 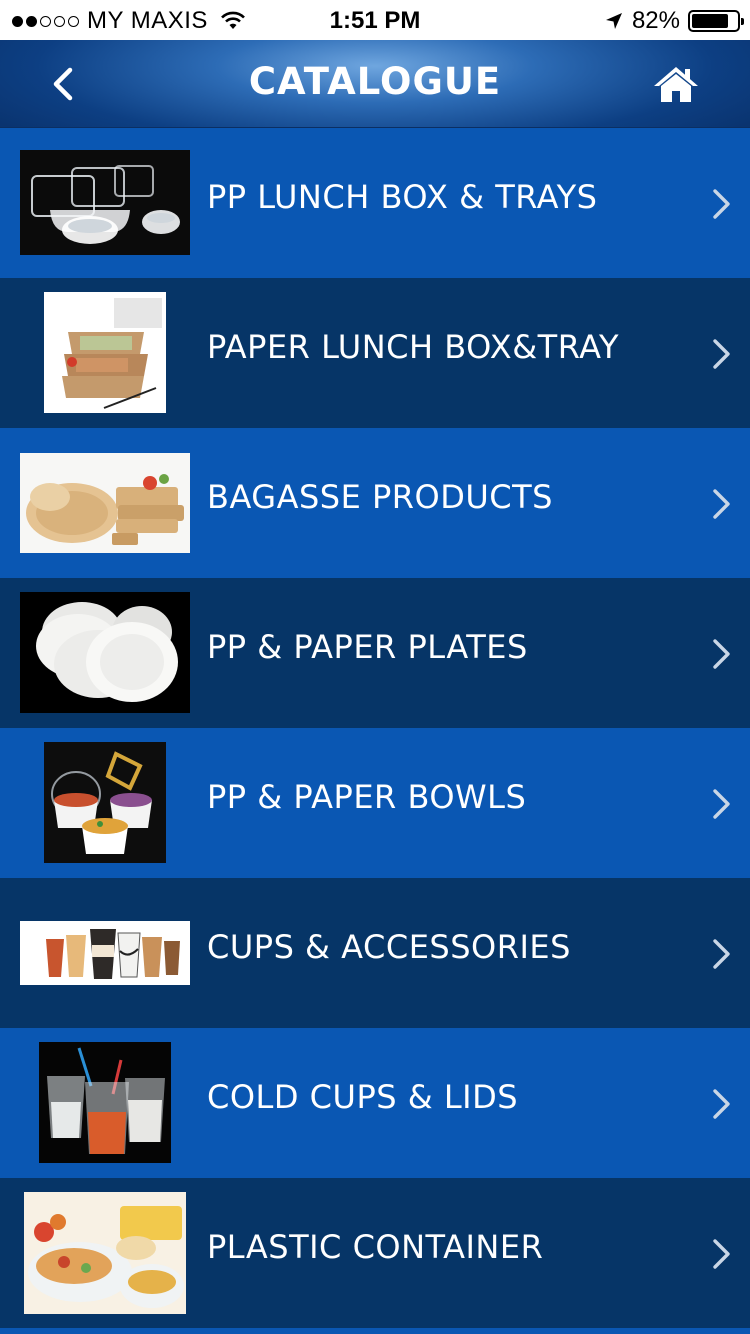 What do you see at coordinates (367, 797) in the screenshot?
I see `catalogue-item-label: PP & PAPER BOWLS` at bounding box center [367, 797].